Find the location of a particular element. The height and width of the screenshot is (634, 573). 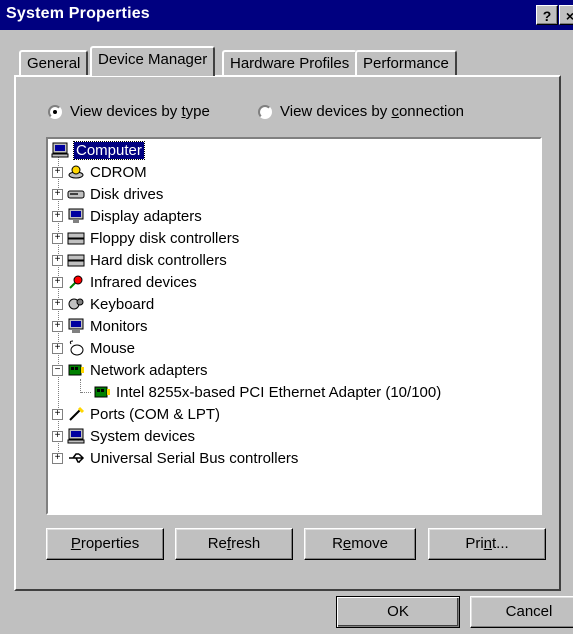

tree-item: + Ports (COM & LPT) is located at coordinates (136, 414).